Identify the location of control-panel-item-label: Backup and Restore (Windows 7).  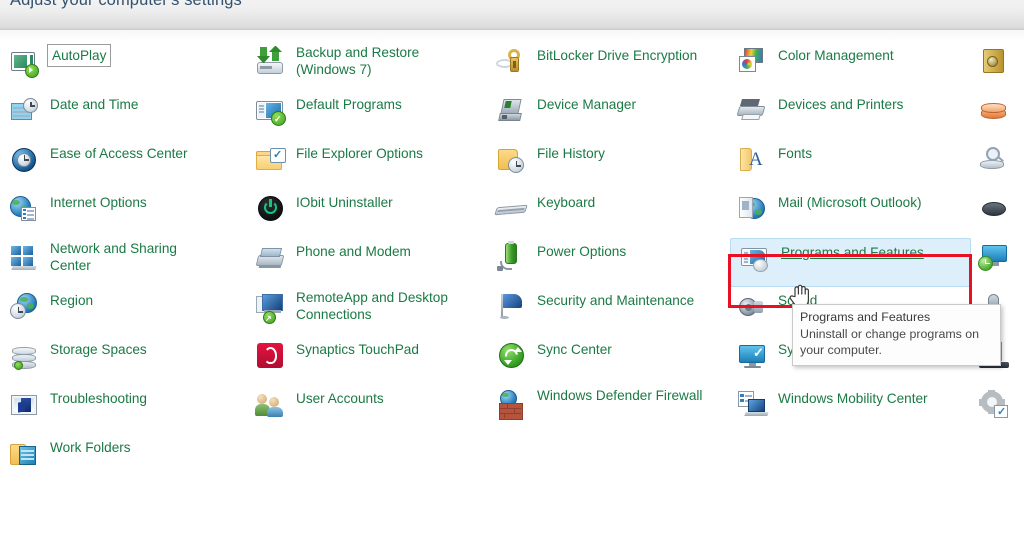
(380, 61).